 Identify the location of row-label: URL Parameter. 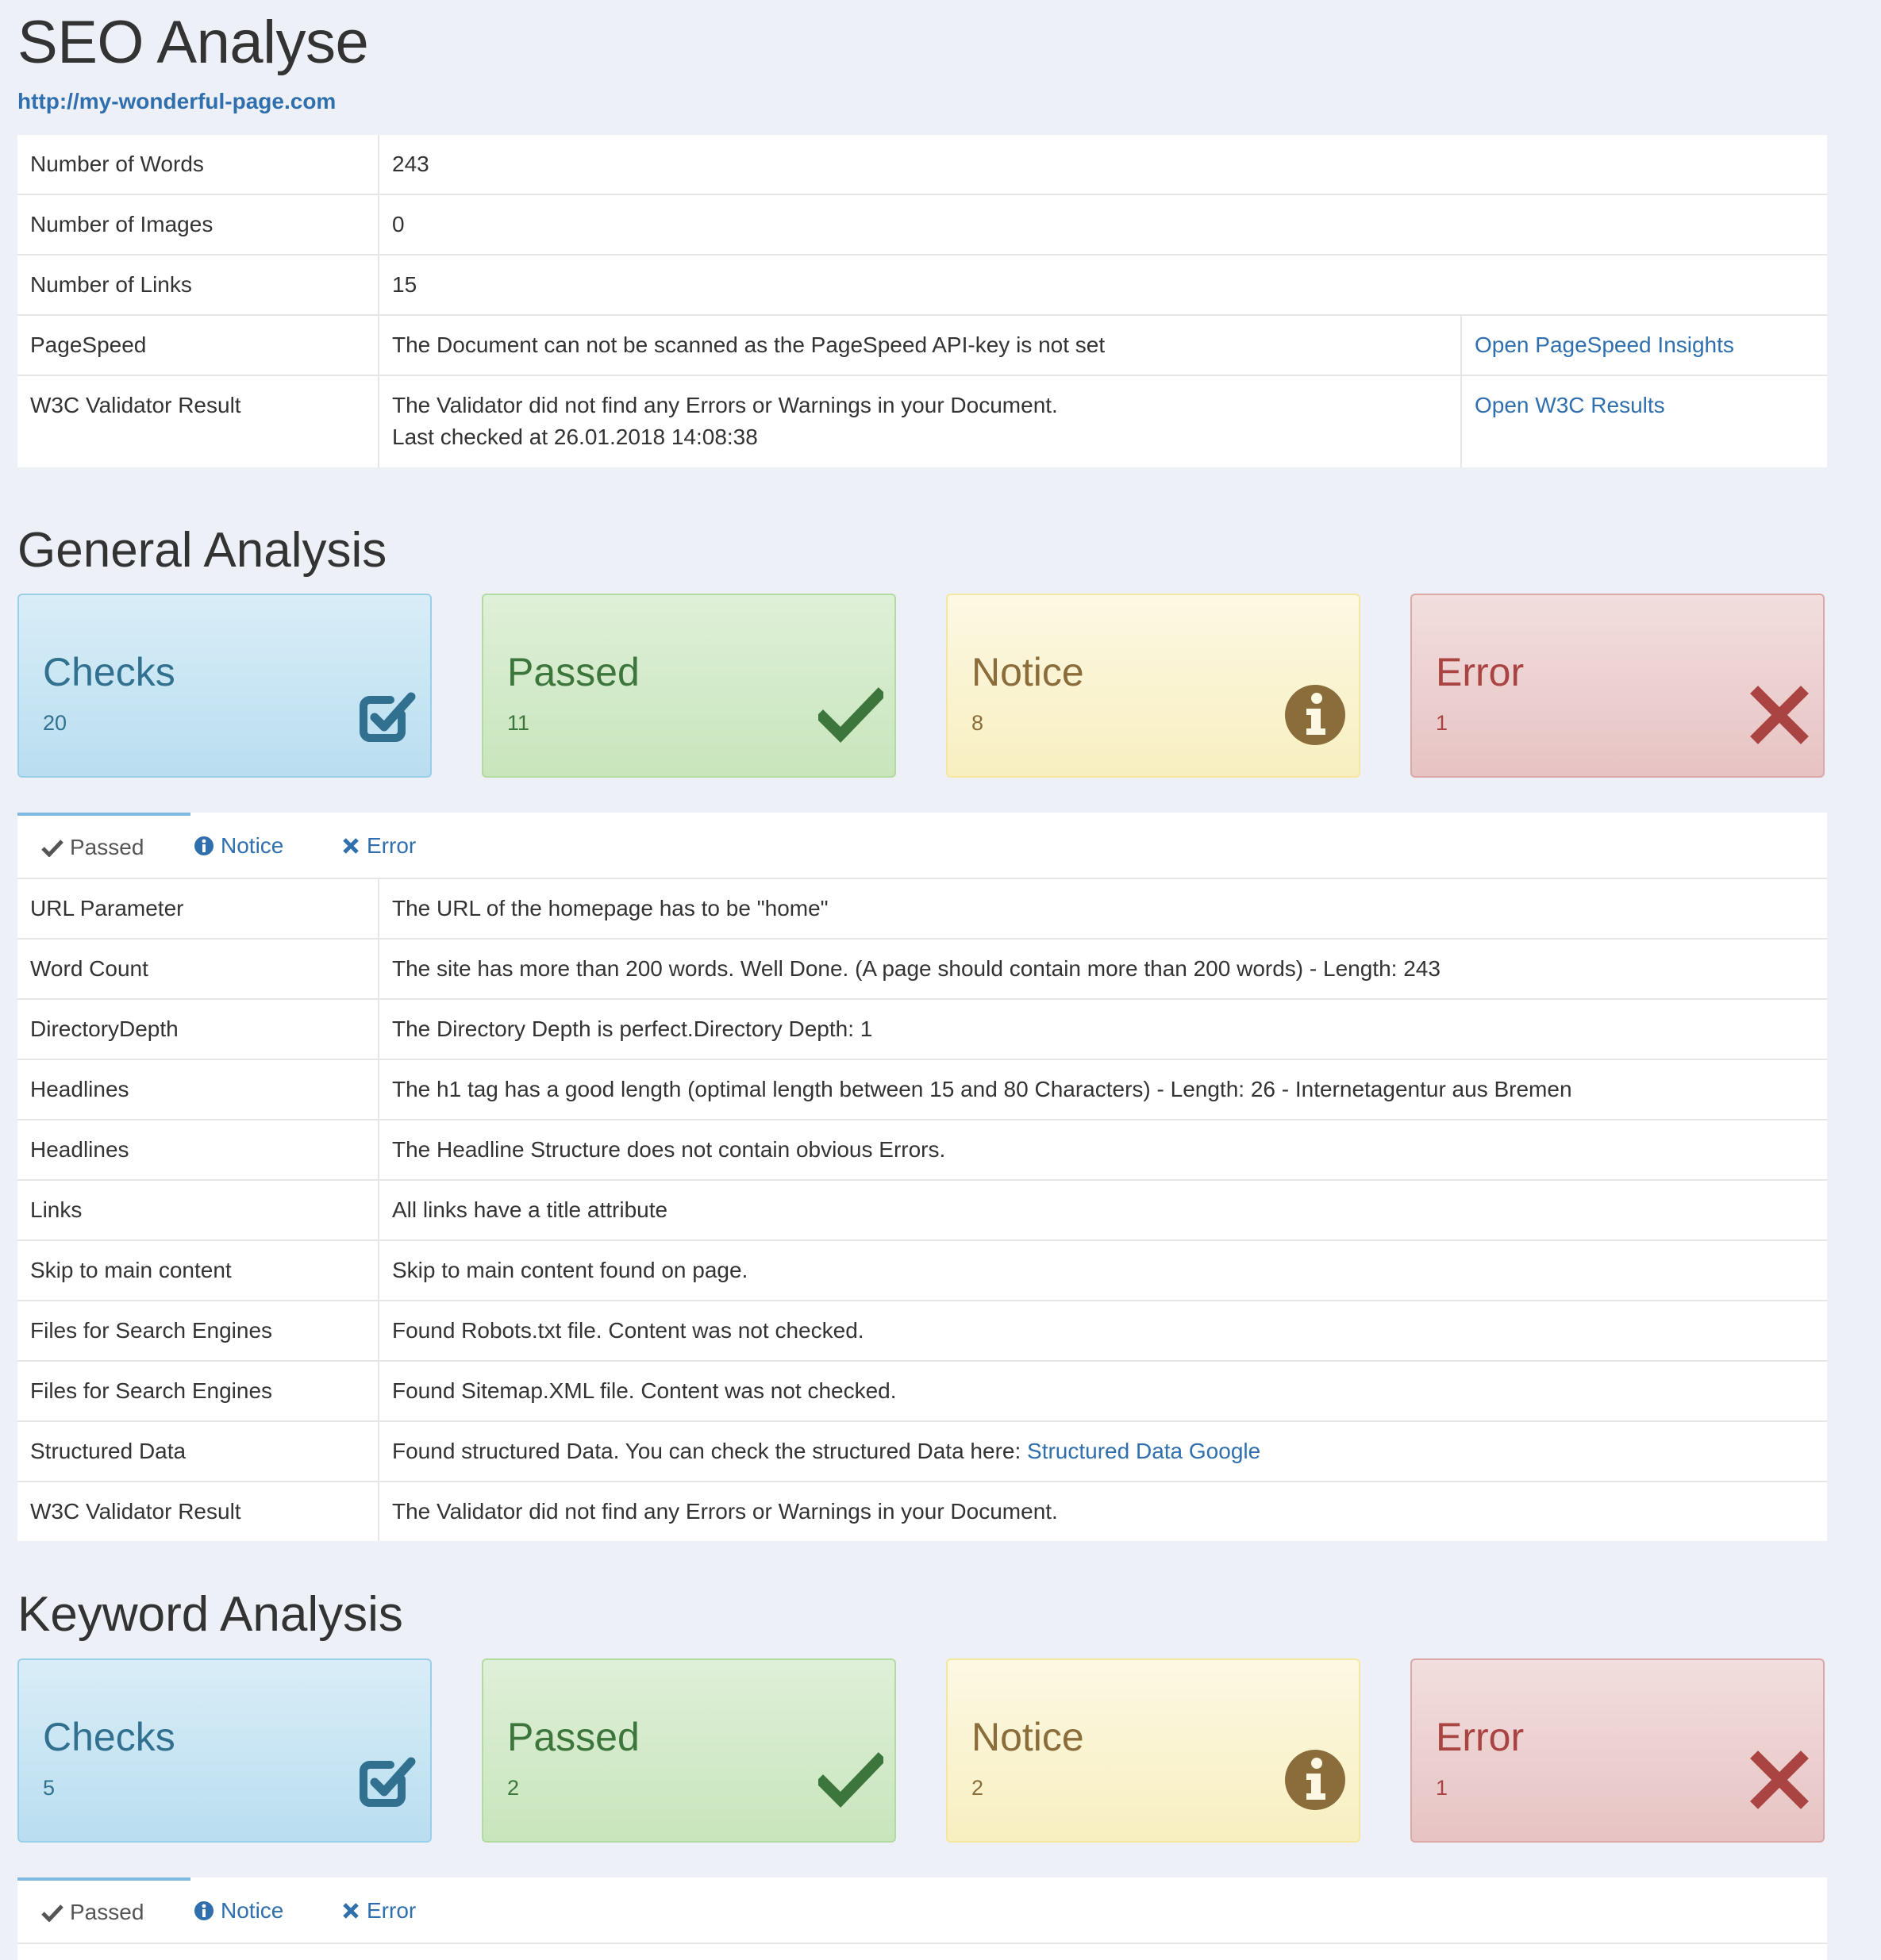
(107, 908).